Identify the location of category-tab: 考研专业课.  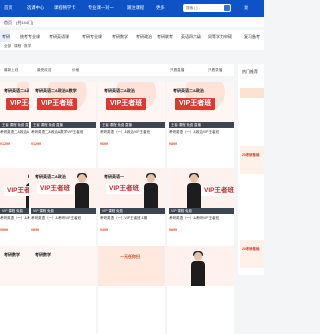
(92, 37).